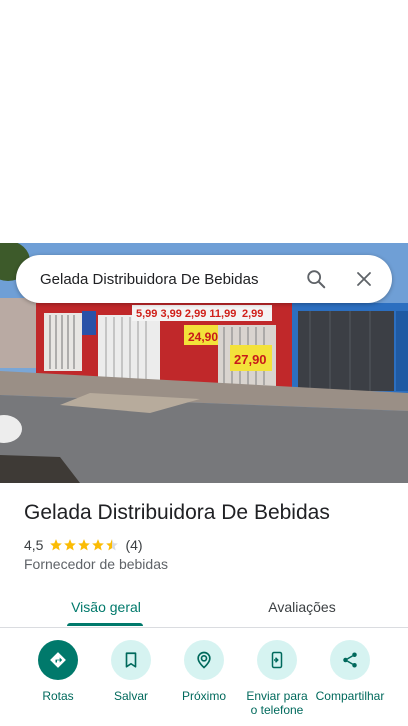 The image size is (408, 726). I want to click on rating-row: 4,5 (4), so click(83, 545).